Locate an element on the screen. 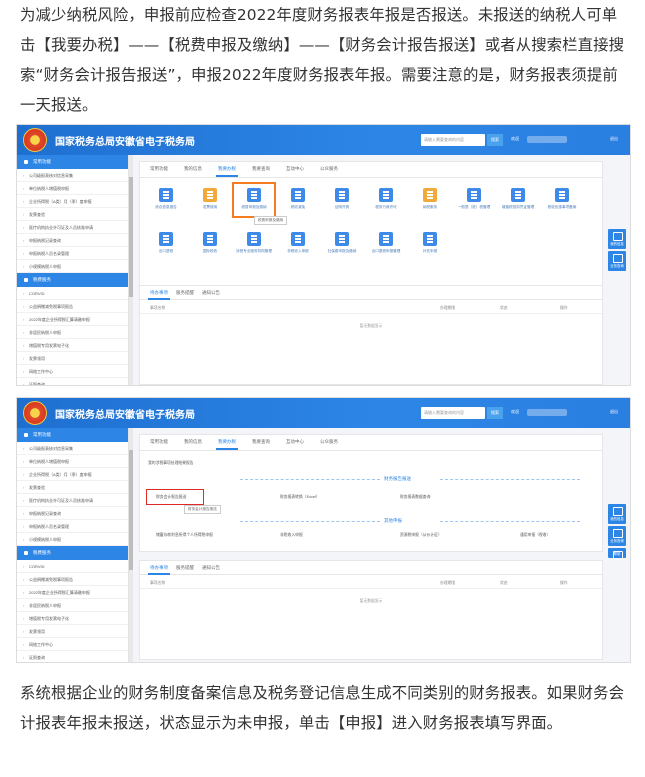  link-interest-income-tax: 储蓄存款利息所得个人所得税申报 is located at coordinates (184, 535).